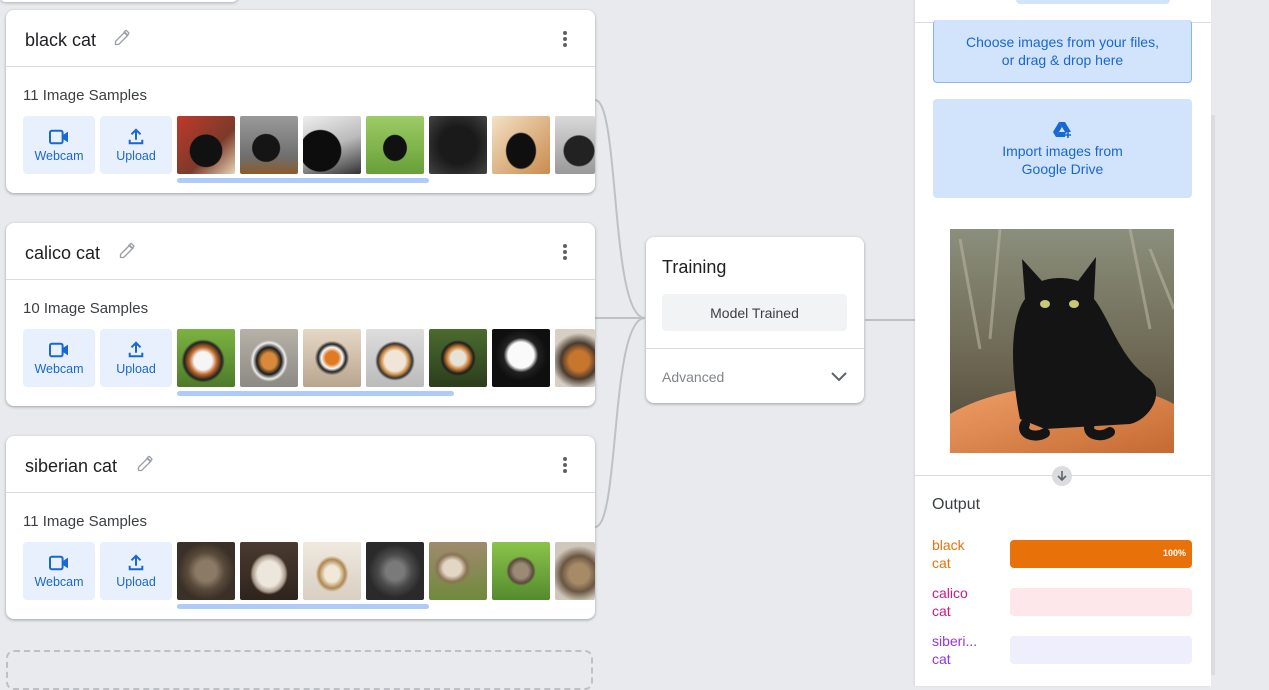 The width and height of the screenshot is (1269, 690). I want to click on add-class-placeholder, so click(299, 670).